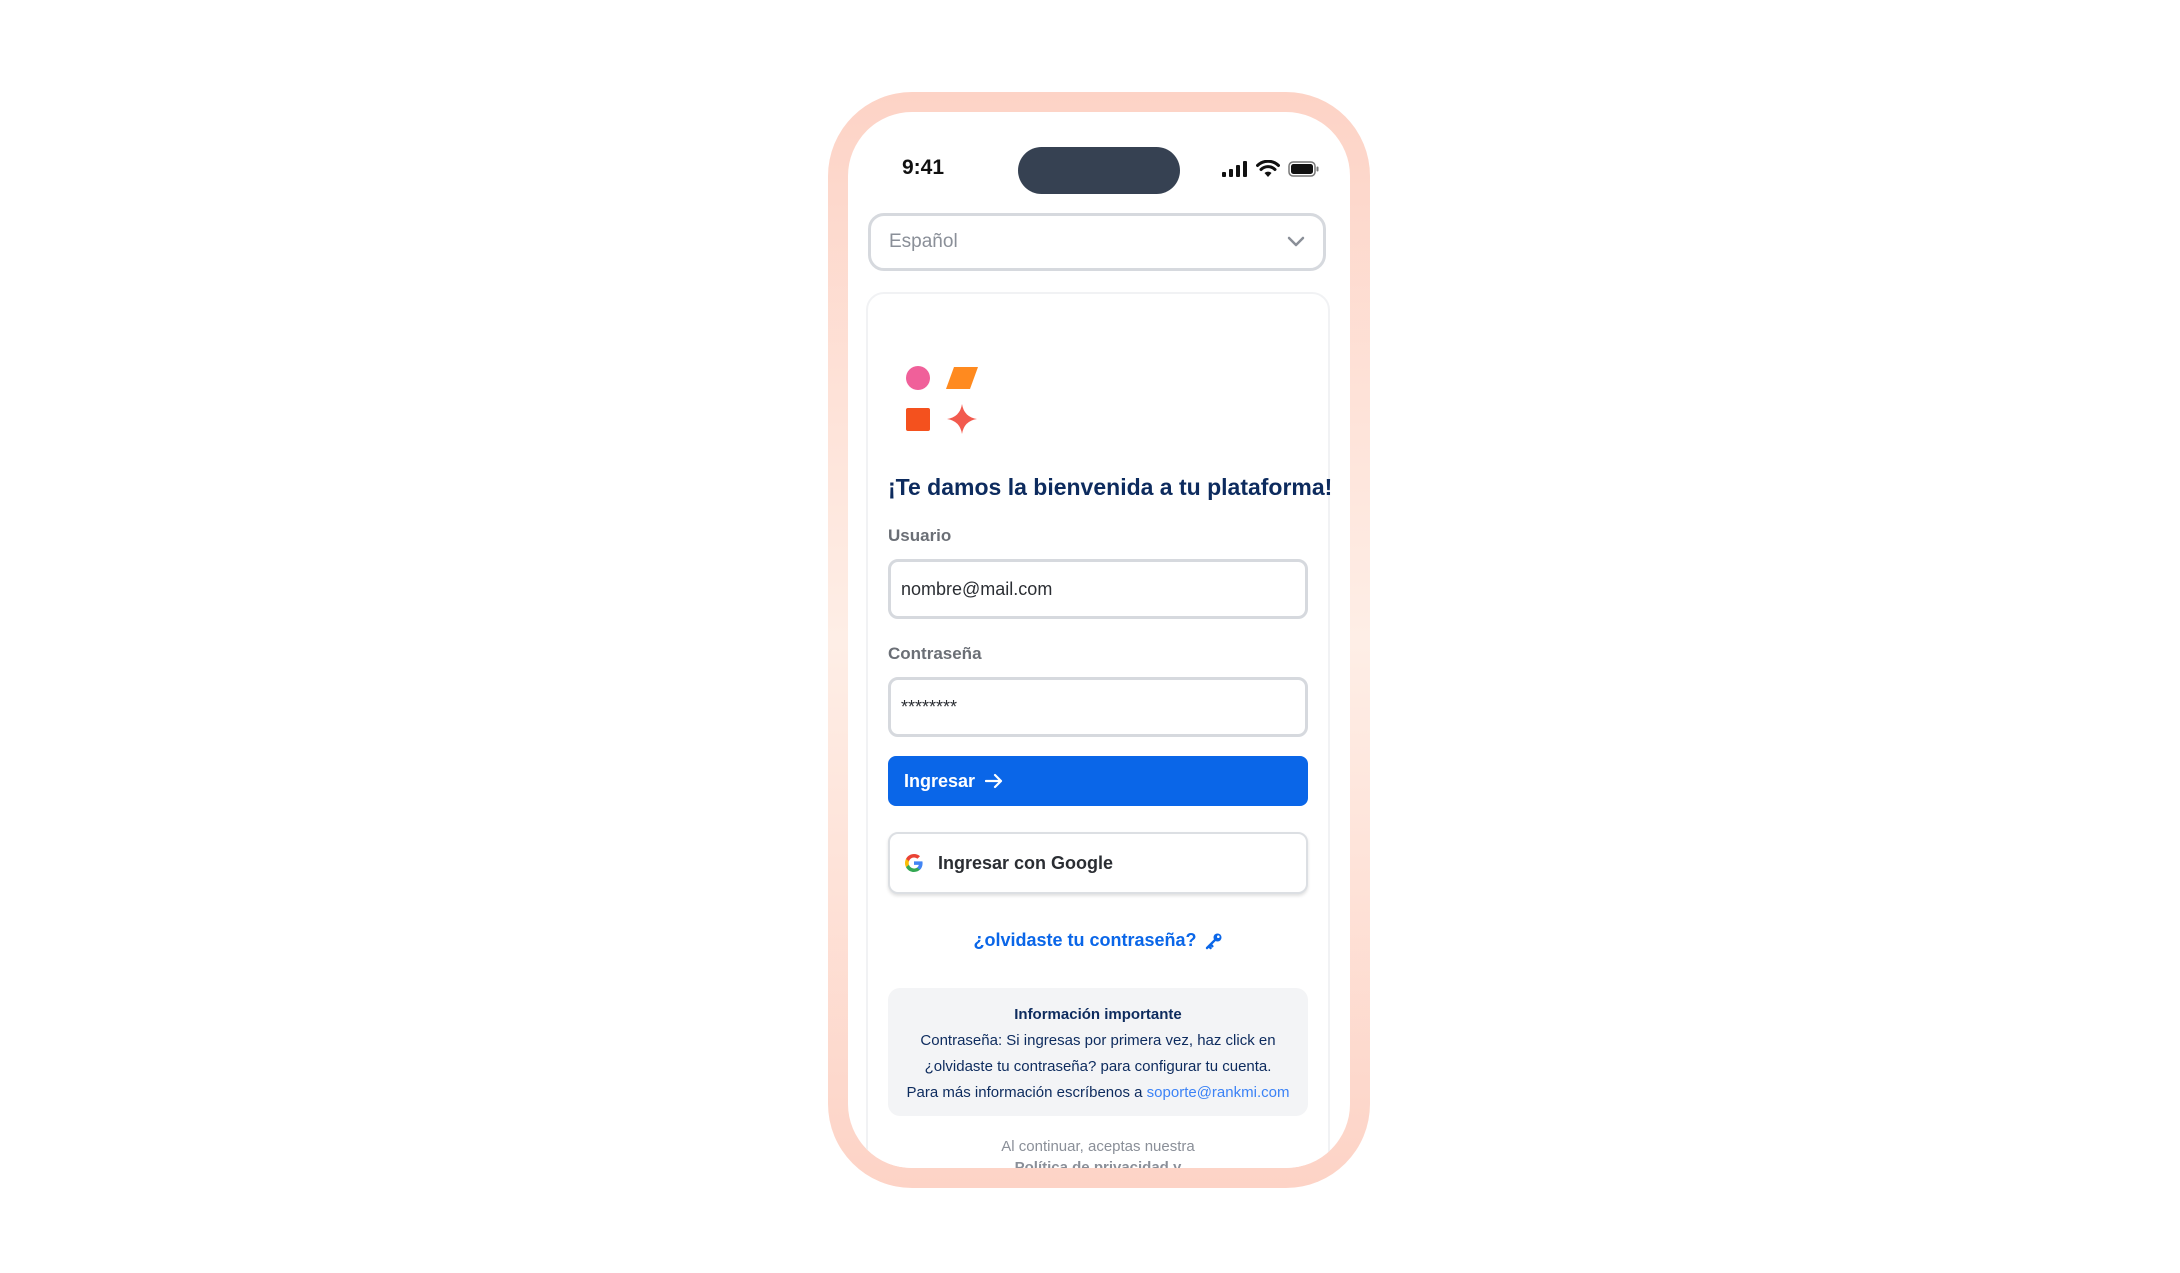 This screenshot has width=2180, height=1273. What do you see at coordinates (1099, 170) in the screenshot?
I see `dynamic-island` at bounding box center [1099, 170].